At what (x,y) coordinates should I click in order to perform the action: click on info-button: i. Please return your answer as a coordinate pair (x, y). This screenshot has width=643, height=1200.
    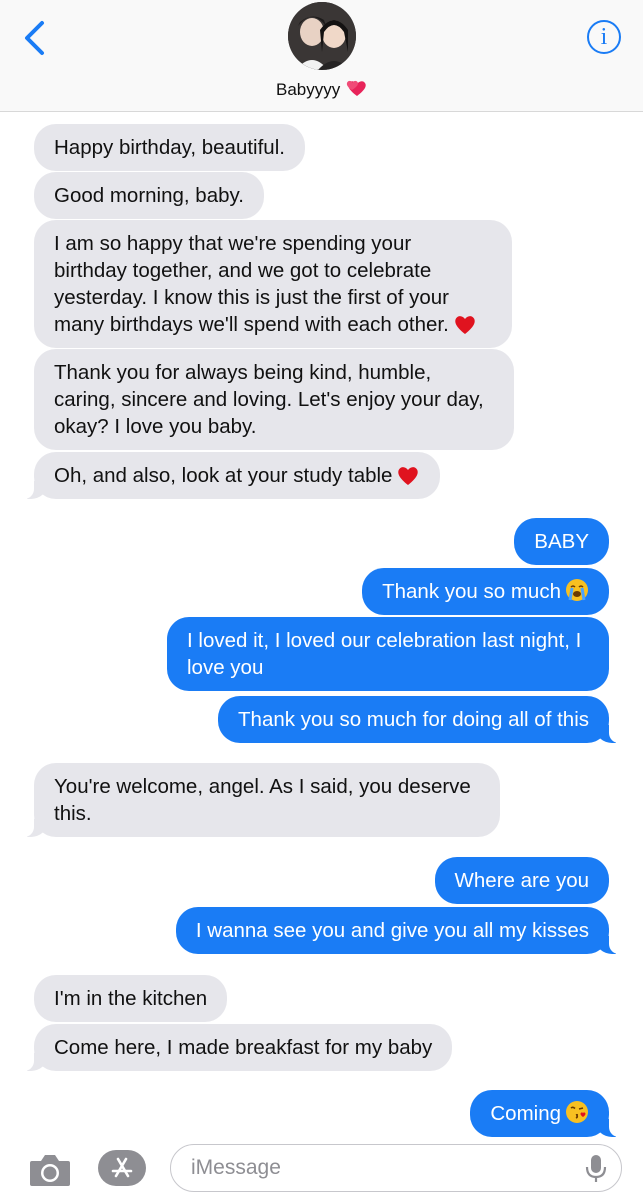
    Looking at the image, I should click on (604, 37).